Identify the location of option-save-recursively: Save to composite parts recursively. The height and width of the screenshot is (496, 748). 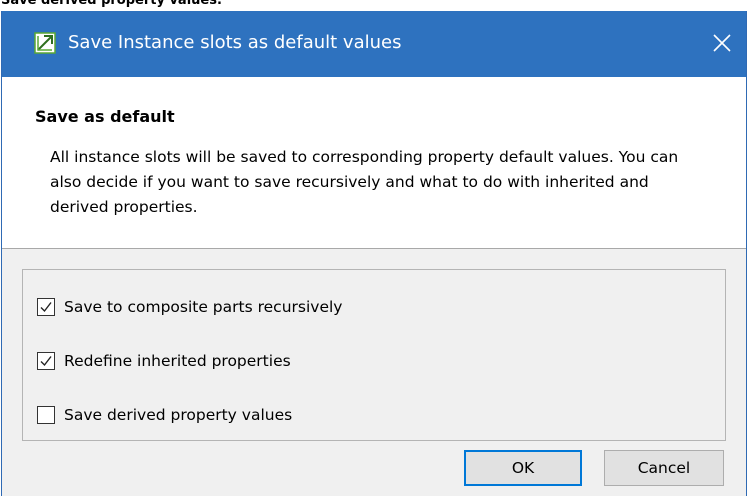
(189, 307).